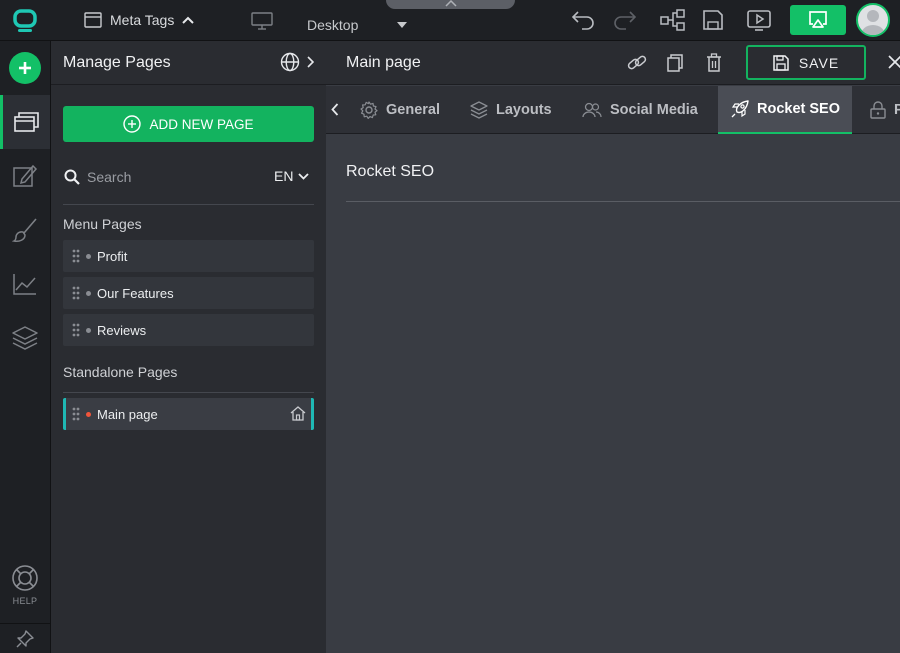 Image resolution: width=900 pixels, height=653 pixels. Describe the element at coordinates (290, 62) in the screenshot. I see `globe-icon` at that location.